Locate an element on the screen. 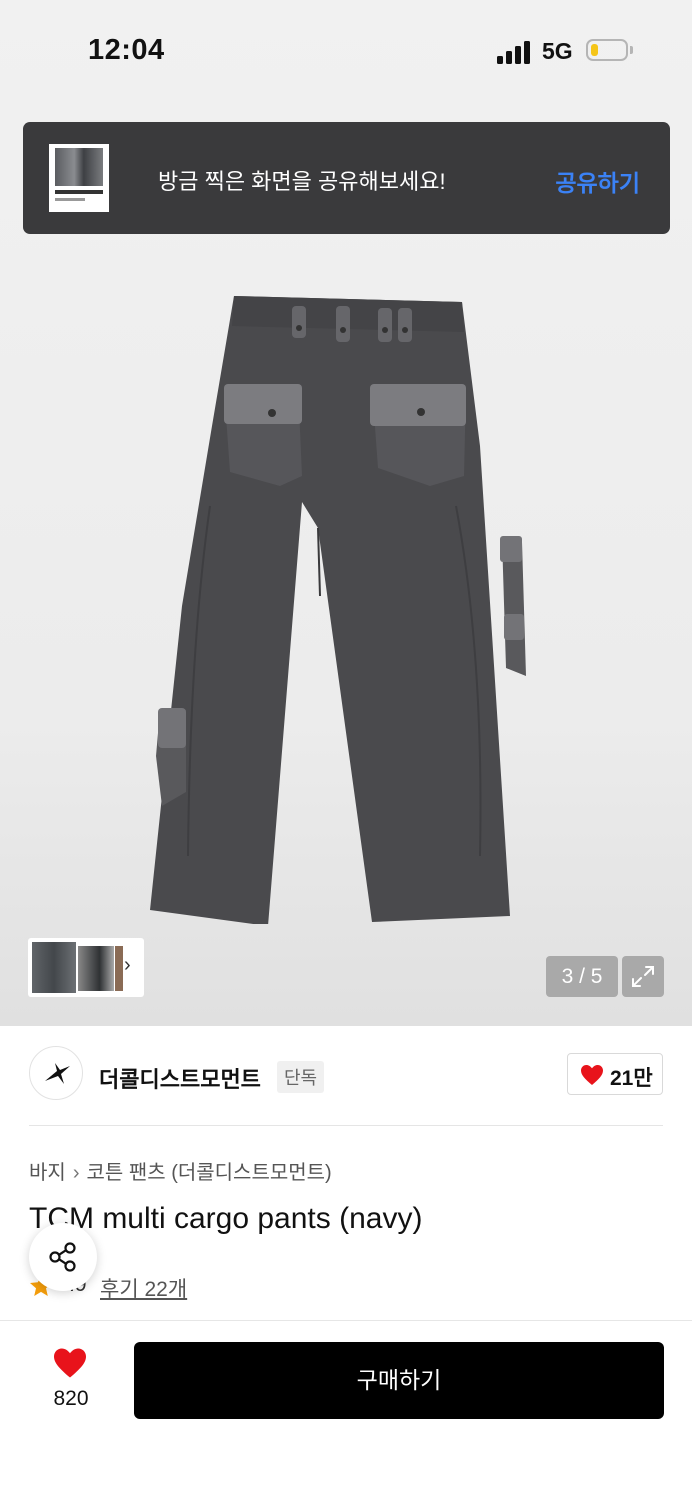  signal-icon is located at coordinates (515, 52).